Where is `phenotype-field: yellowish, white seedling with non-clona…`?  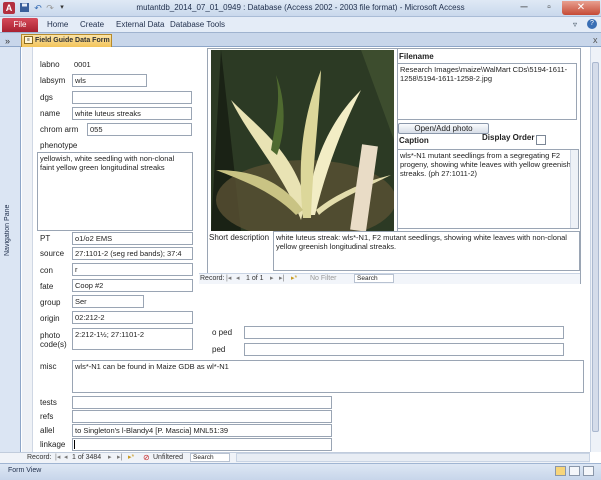 phenotype-field: yellowish, white seedling with non-clona… is located at coordinates (115, 191).